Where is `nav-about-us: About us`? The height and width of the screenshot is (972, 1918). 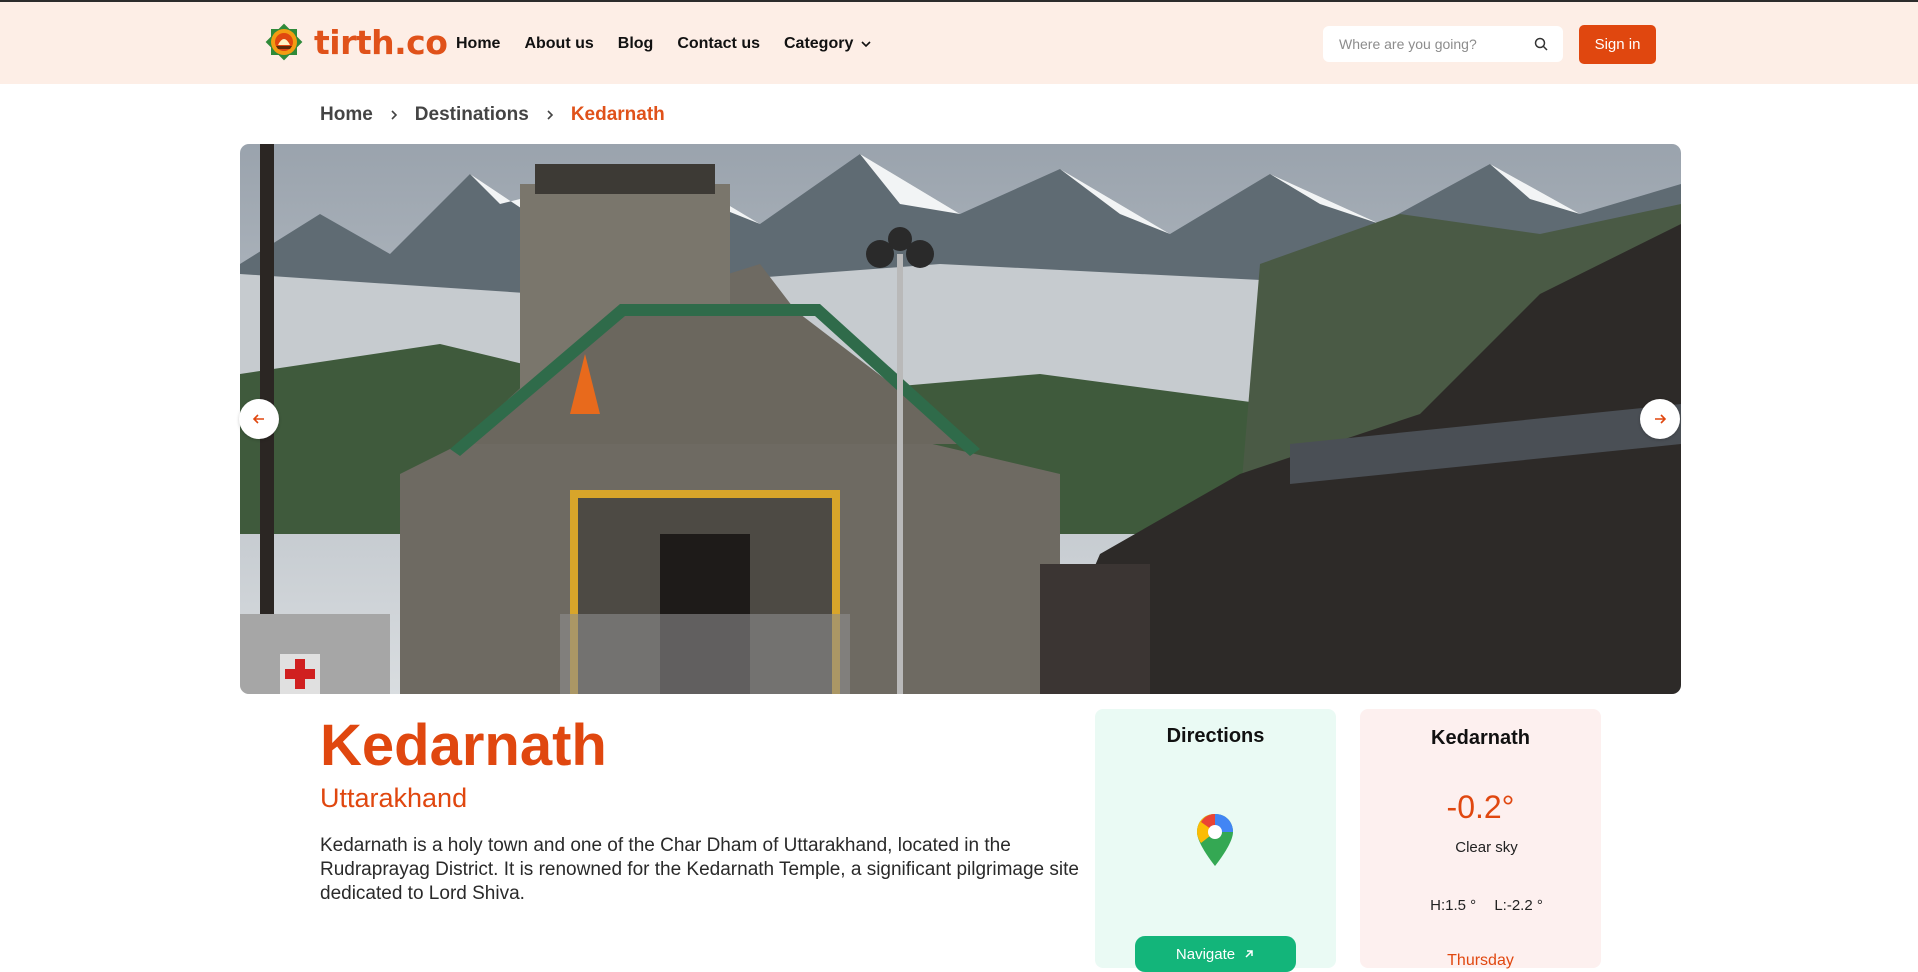 nav-about-us: About us is located at coordinates (558, 44).